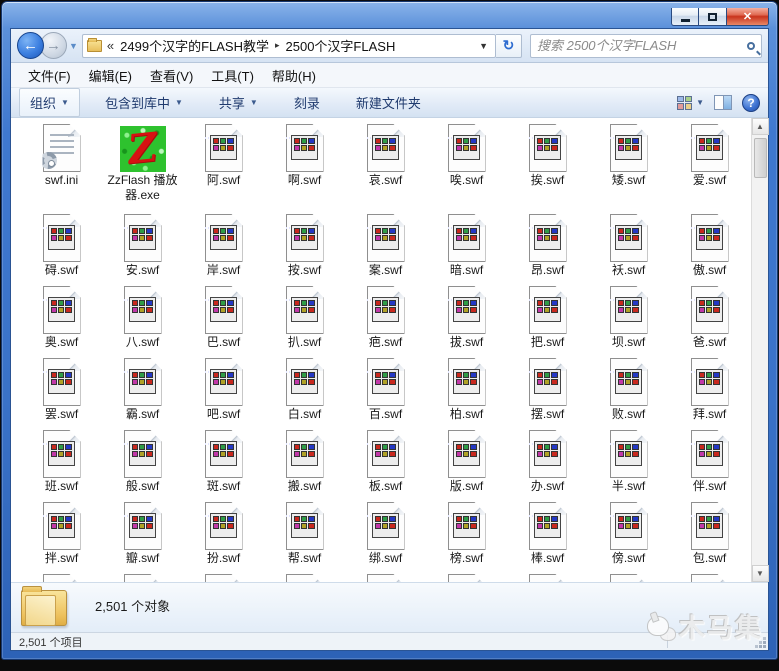  I want to click on menu-item: 帮助(H), so click(294, 75).